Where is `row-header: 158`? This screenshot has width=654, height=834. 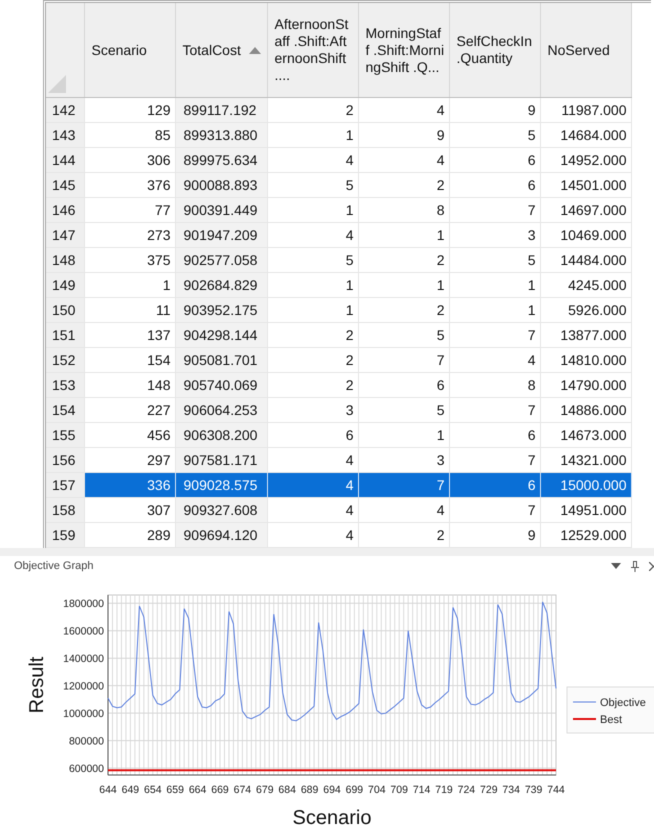
row-header: 158 is located at coordinates (65, 510).